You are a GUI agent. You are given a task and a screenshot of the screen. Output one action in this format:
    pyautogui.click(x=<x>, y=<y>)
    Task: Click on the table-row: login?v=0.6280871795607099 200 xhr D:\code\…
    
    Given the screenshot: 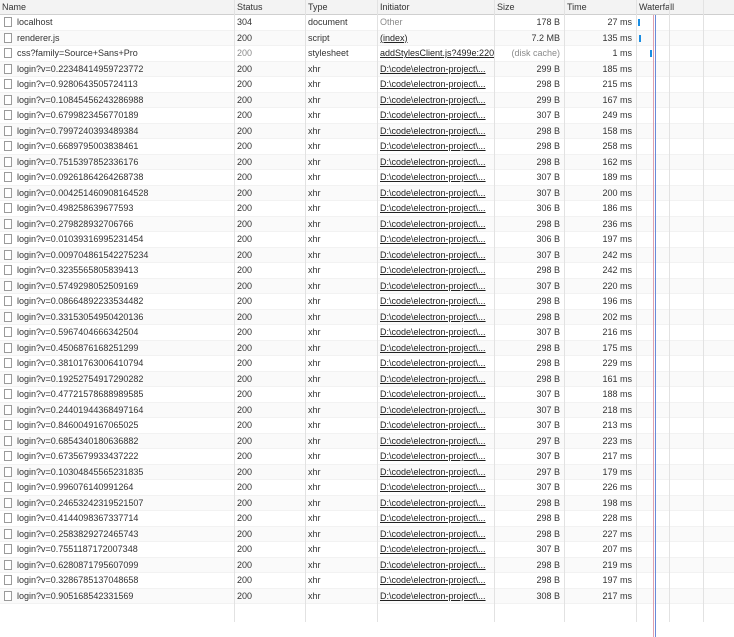 What is the action you would take?
    pyautogui.click(x=367, y=565)
    